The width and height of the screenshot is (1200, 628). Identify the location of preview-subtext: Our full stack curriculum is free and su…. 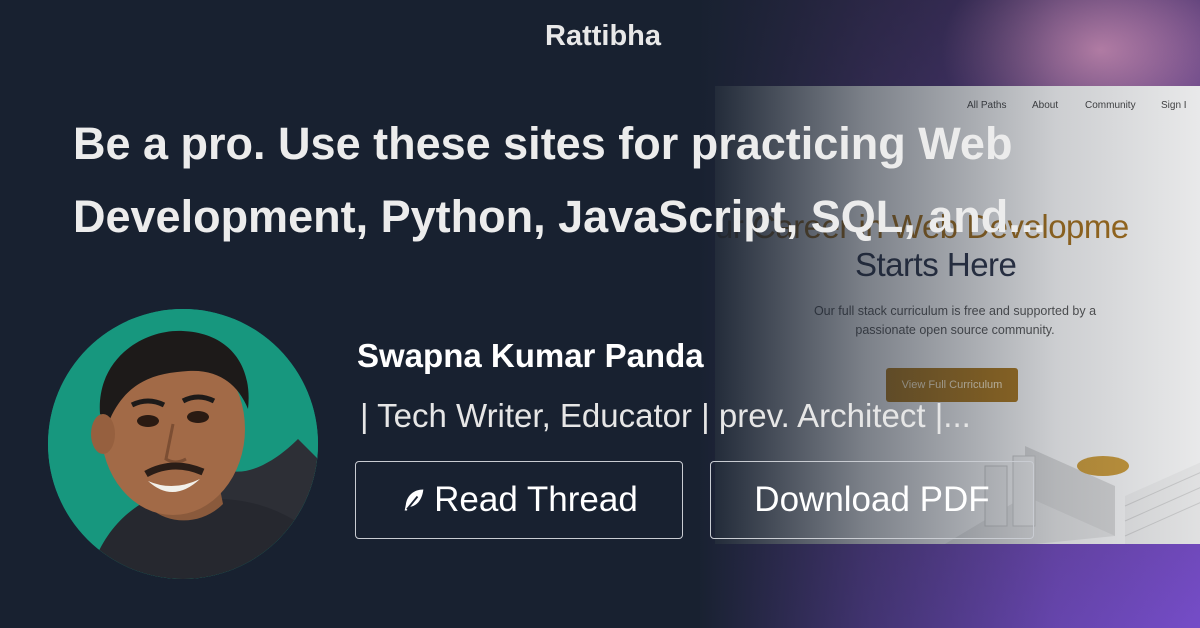
(955, 320).